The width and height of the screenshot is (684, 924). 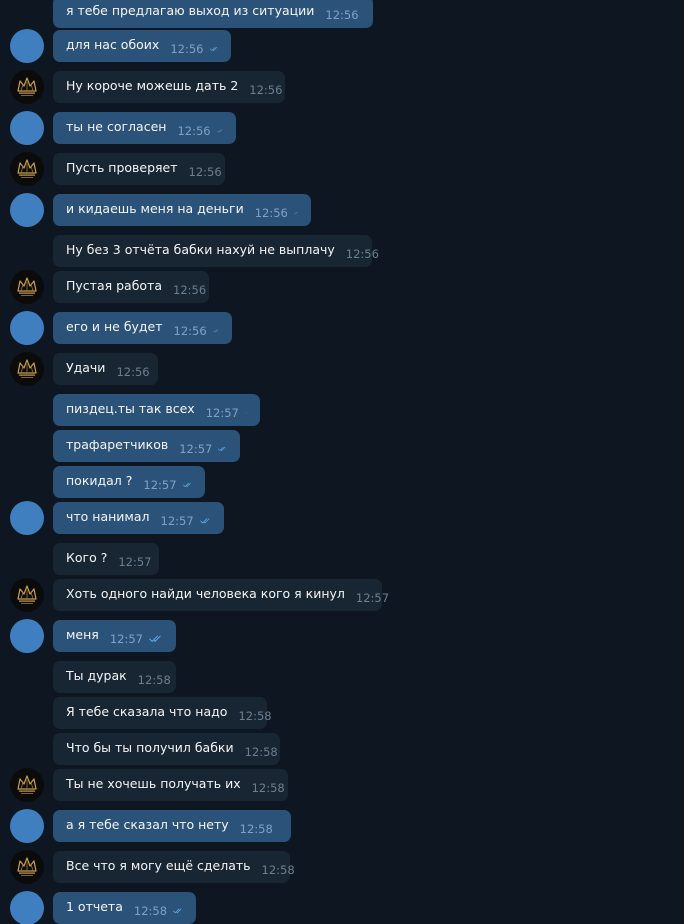 I want to click on message-text: меня, so click(x=82, y=634).